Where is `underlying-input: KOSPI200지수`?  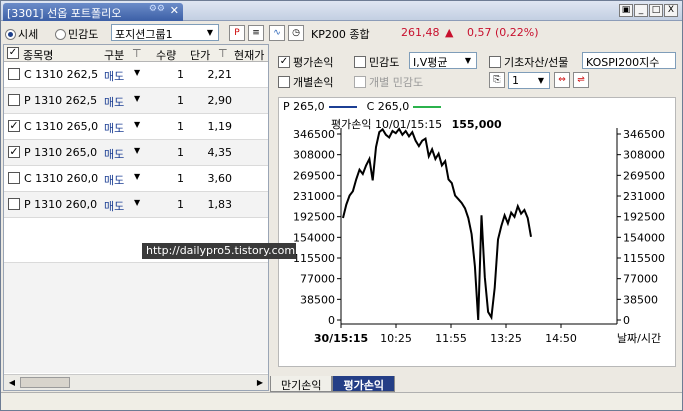
underlying-input: KOSPI200지수 is located at coordinates (629, 60).